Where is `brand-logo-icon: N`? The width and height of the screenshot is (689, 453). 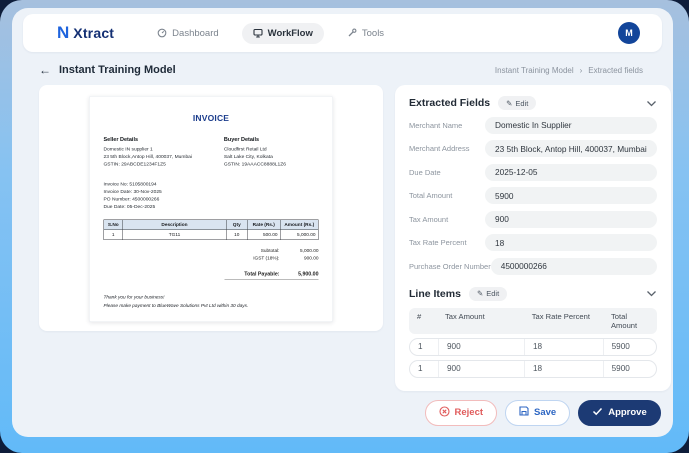
brand-logo-icon: N is located at coordinates (63, 32).